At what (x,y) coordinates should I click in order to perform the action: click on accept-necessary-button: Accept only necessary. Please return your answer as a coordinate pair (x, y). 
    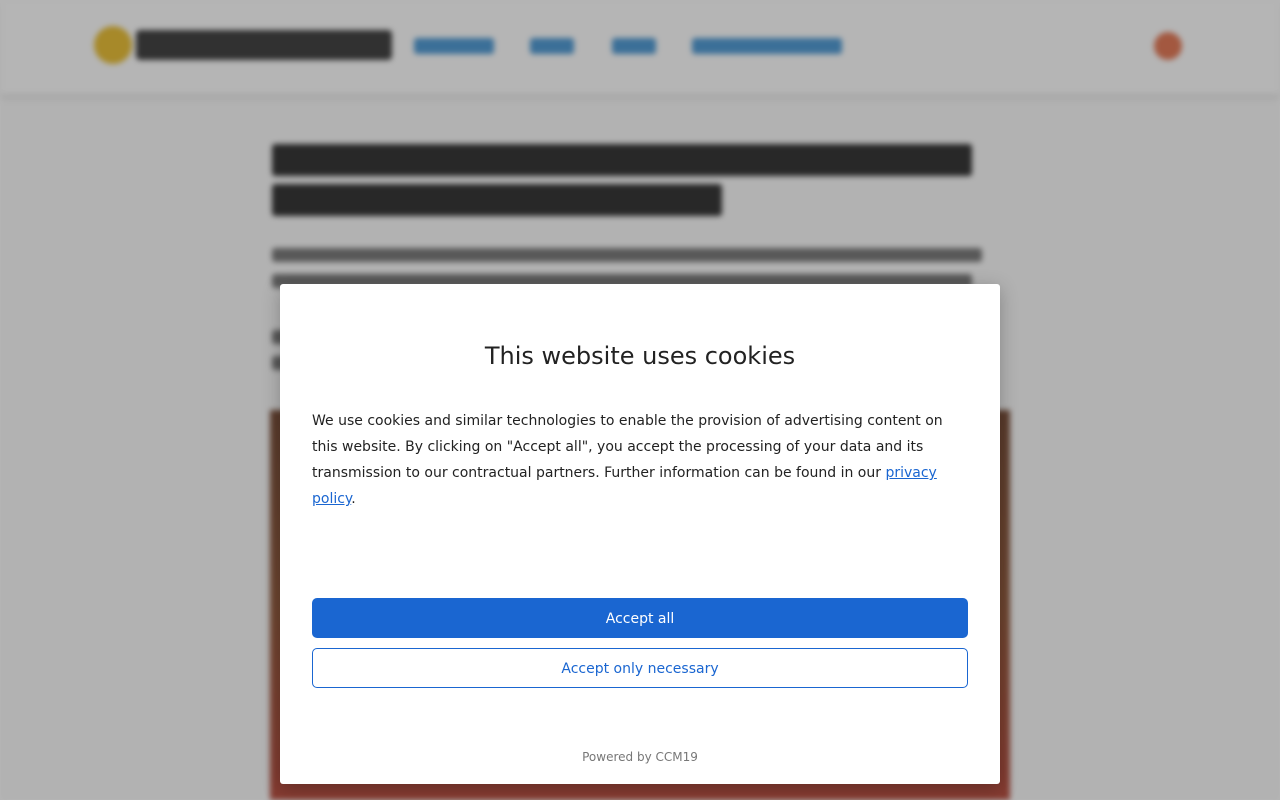
    Looking at the image, I should click on (640, 668).